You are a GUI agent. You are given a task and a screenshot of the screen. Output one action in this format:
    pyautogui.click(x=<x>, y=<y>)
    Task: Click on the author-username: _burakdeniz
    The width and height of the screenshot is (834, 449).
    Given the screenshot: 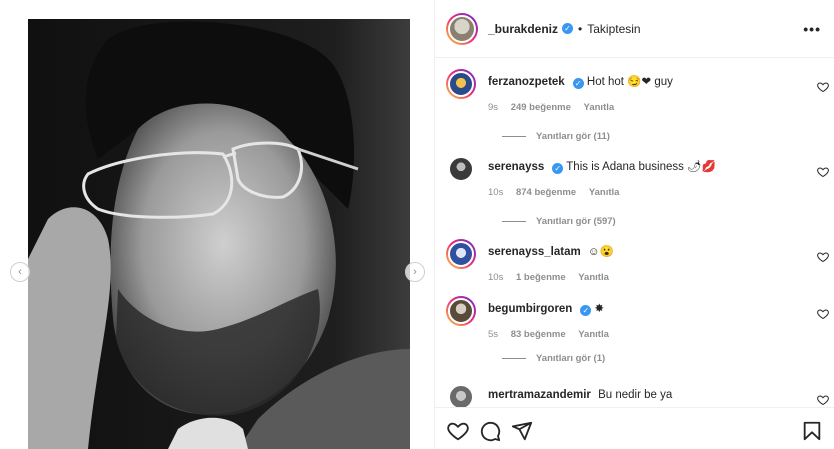 What is the action you would take?
    pyautogui.click(x=523, y=29)
    